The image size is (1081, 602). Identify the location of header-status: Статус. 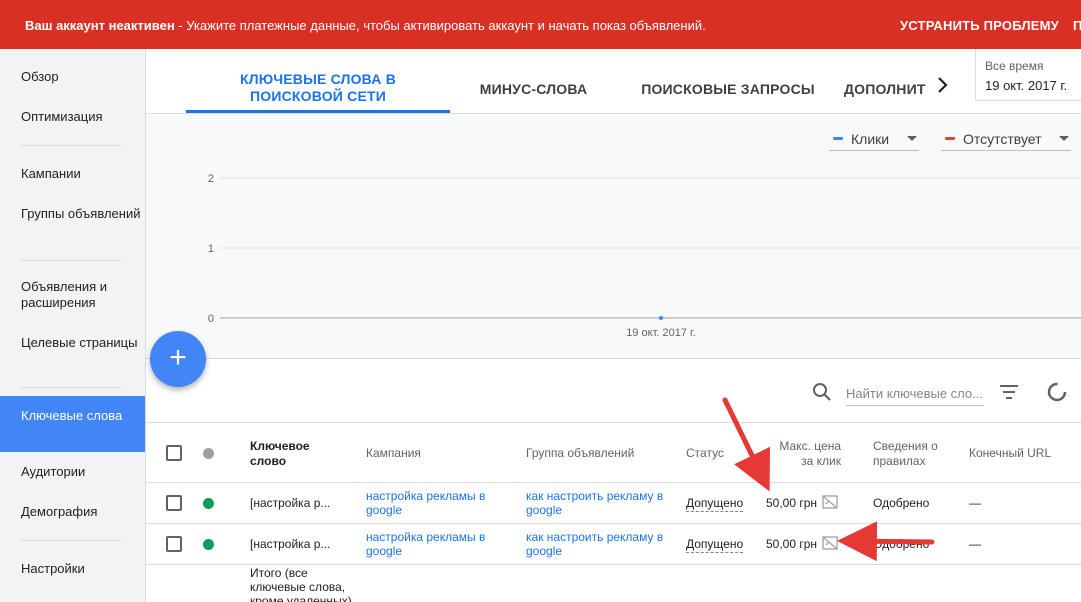
(705, 453).